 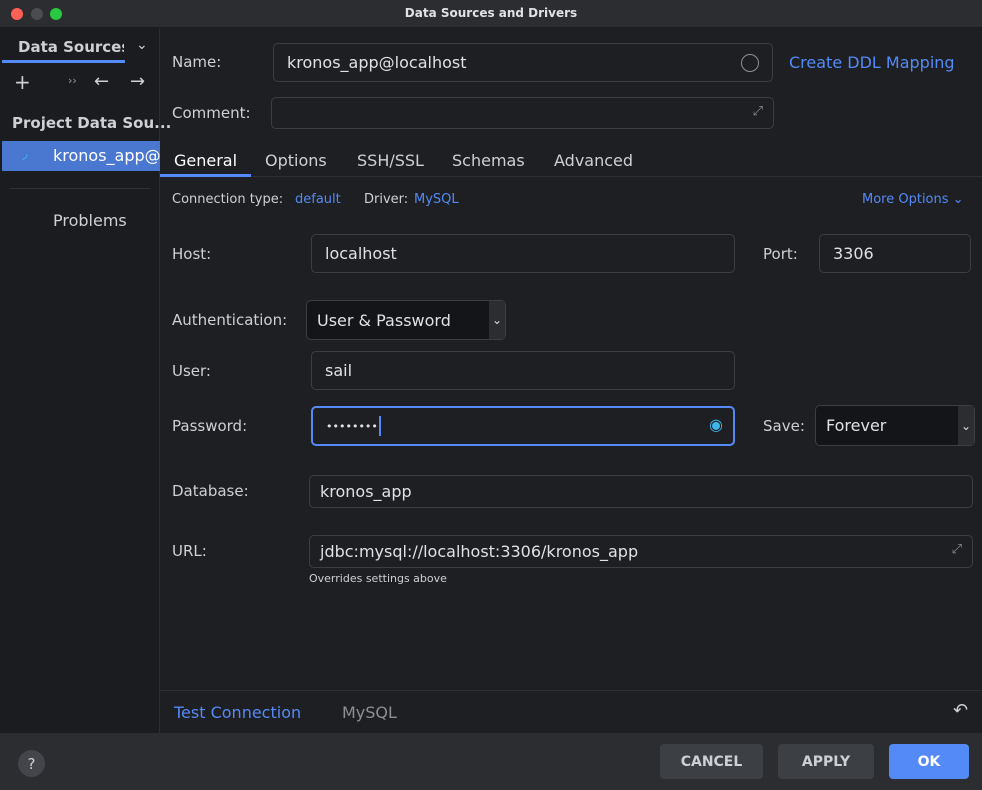 What do you see at coordinates (72, 80) in the screenshot?
I see `more-icon: ››` at bounding box center [72, 80].